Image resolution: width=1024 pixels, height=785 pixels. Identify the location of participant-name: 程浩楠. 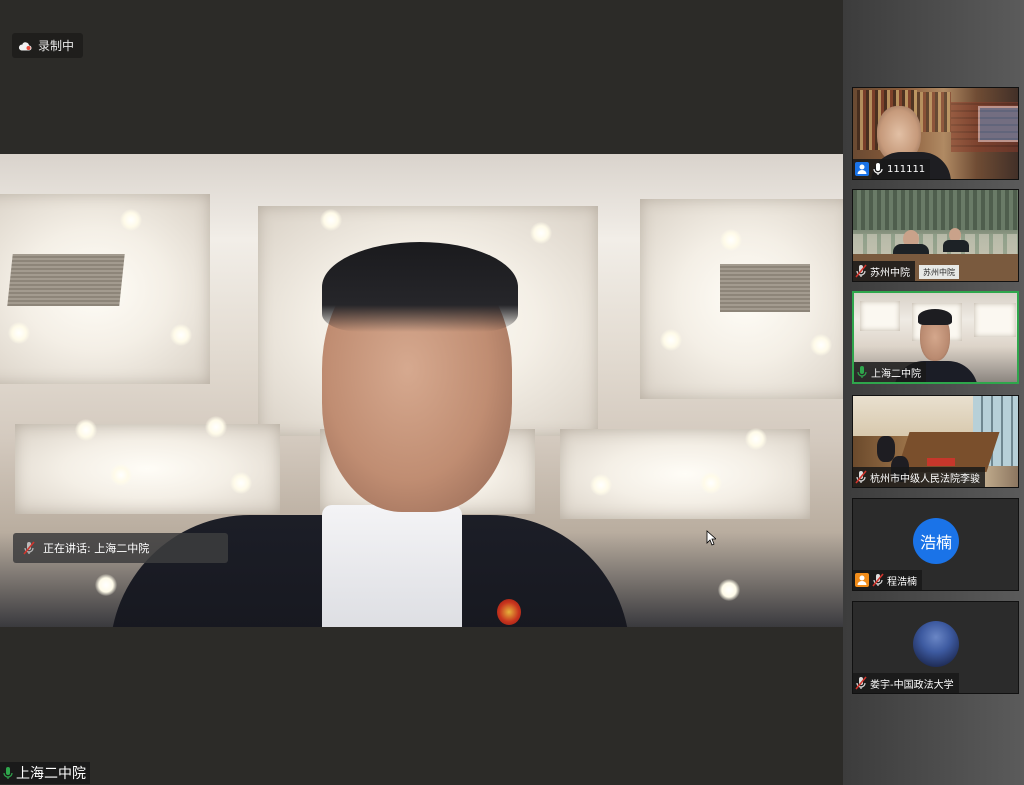
(902, 582).